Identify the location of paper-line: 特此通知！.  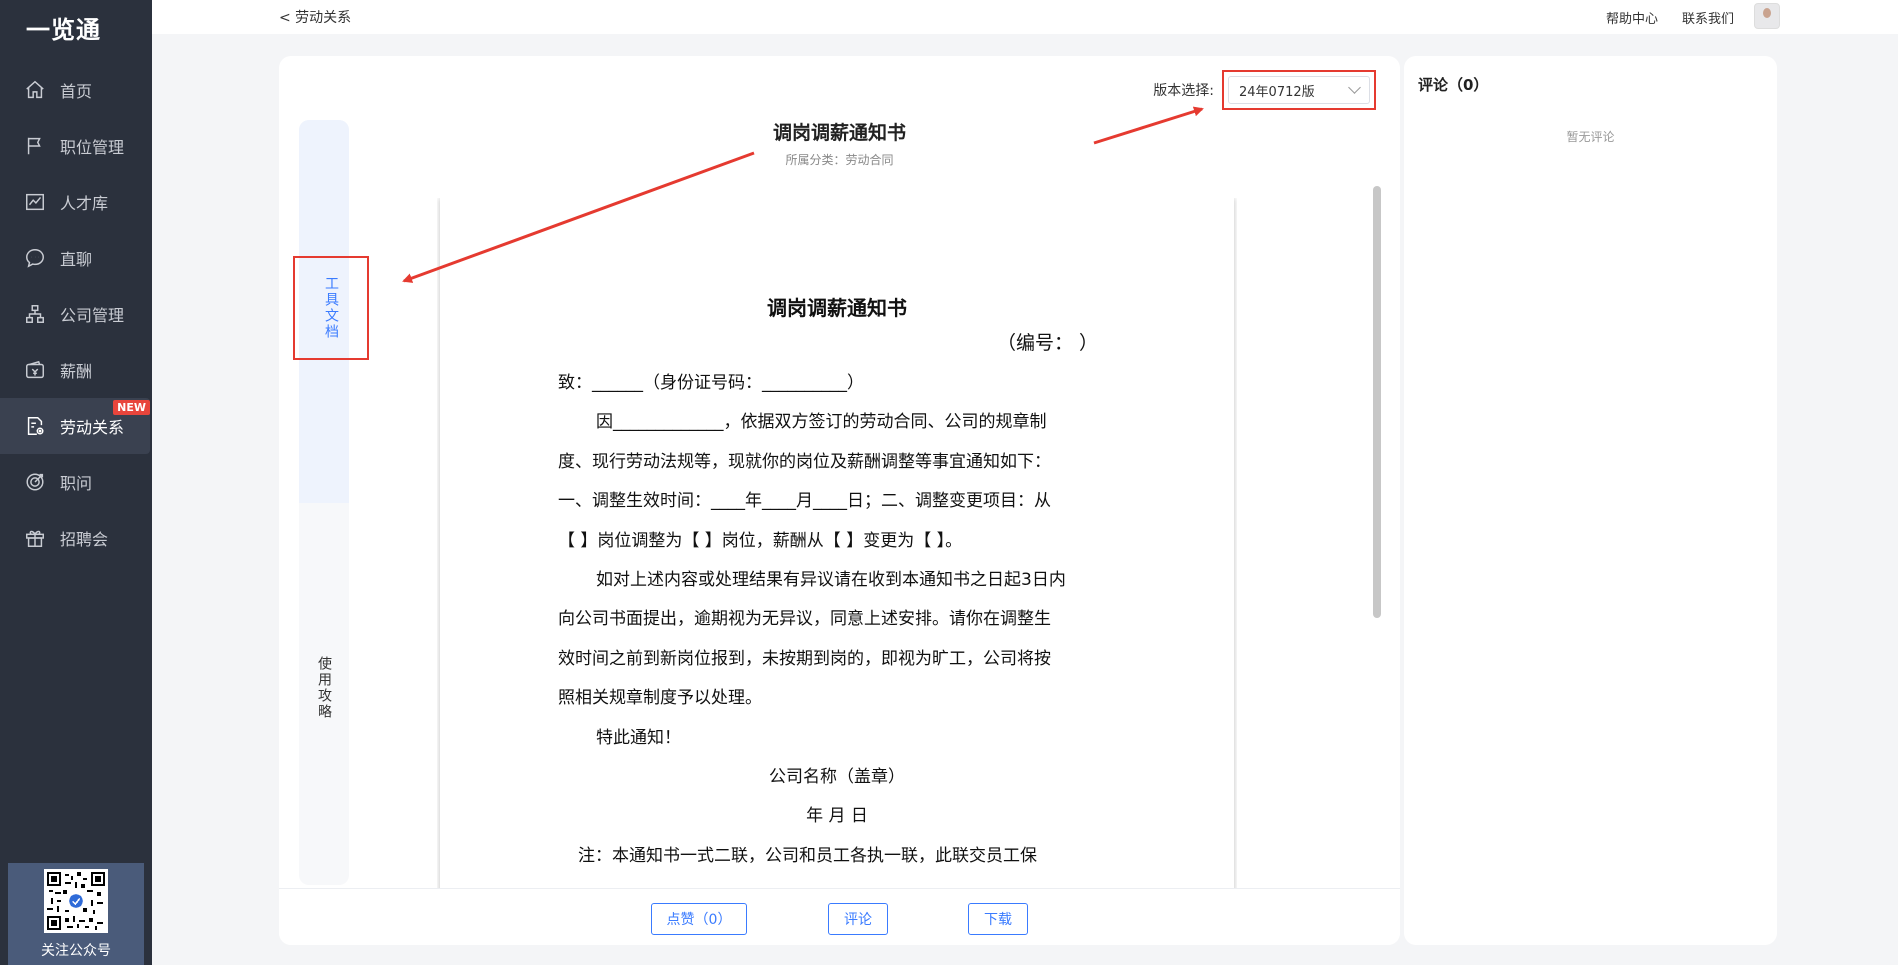
(638, 737).